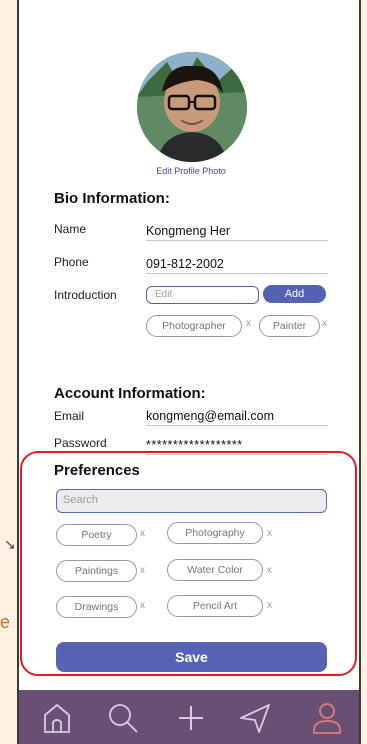  Describe the element at coordinates (215, 533) in the screenshot. I see `pref-chip-photography: Photography` at that location.